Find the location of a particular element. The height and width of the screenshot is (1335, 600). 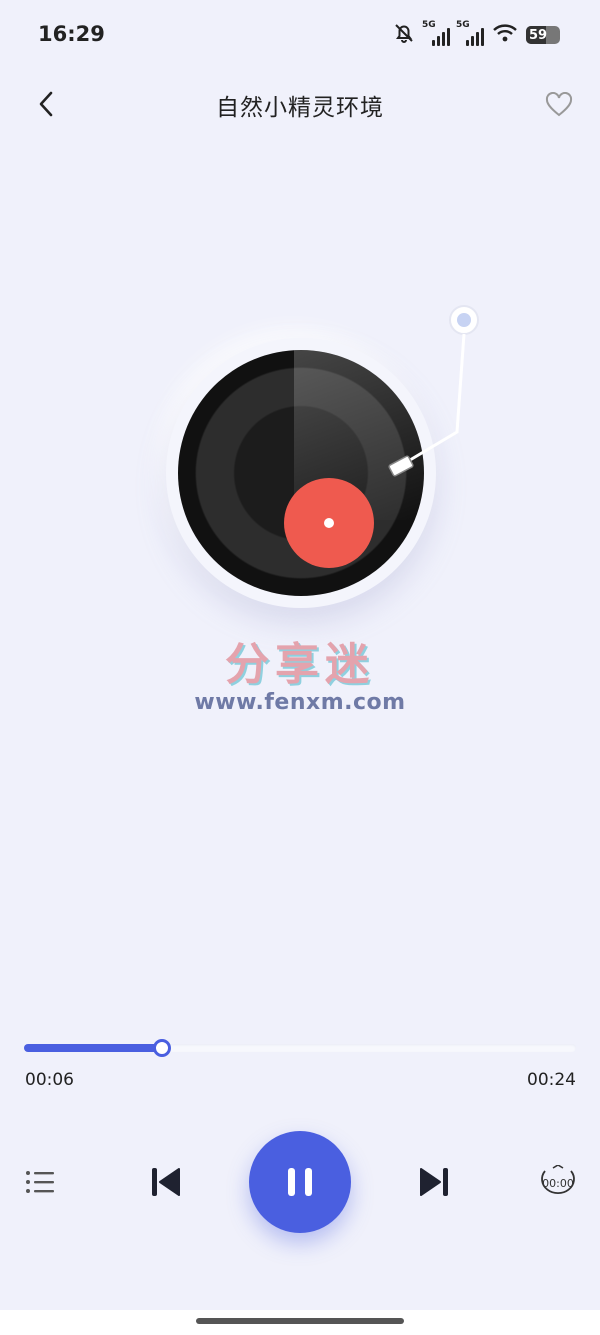

sleep-timer-button: 00:00 is located at coordinates (558, 1182).